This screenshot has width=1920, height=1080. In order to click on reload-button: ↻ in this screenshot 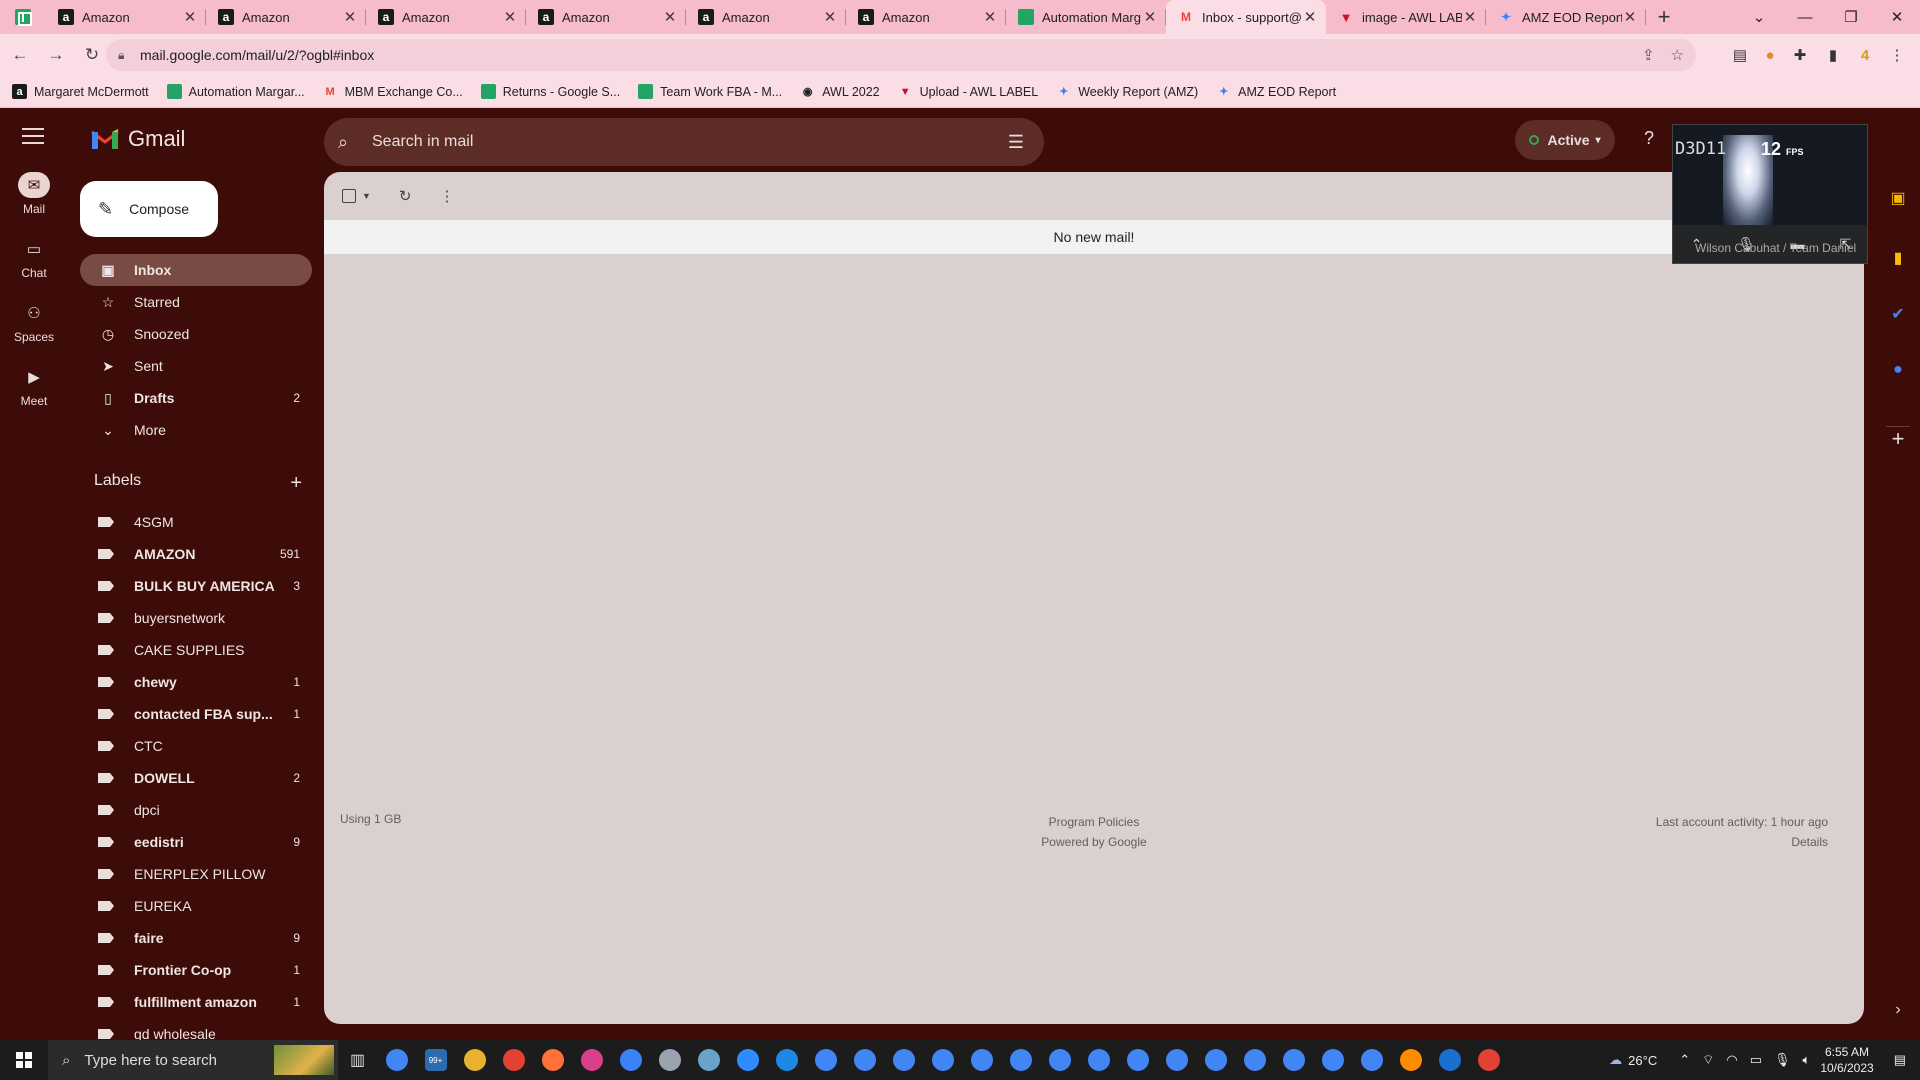, I will do `click(92, 55)`.